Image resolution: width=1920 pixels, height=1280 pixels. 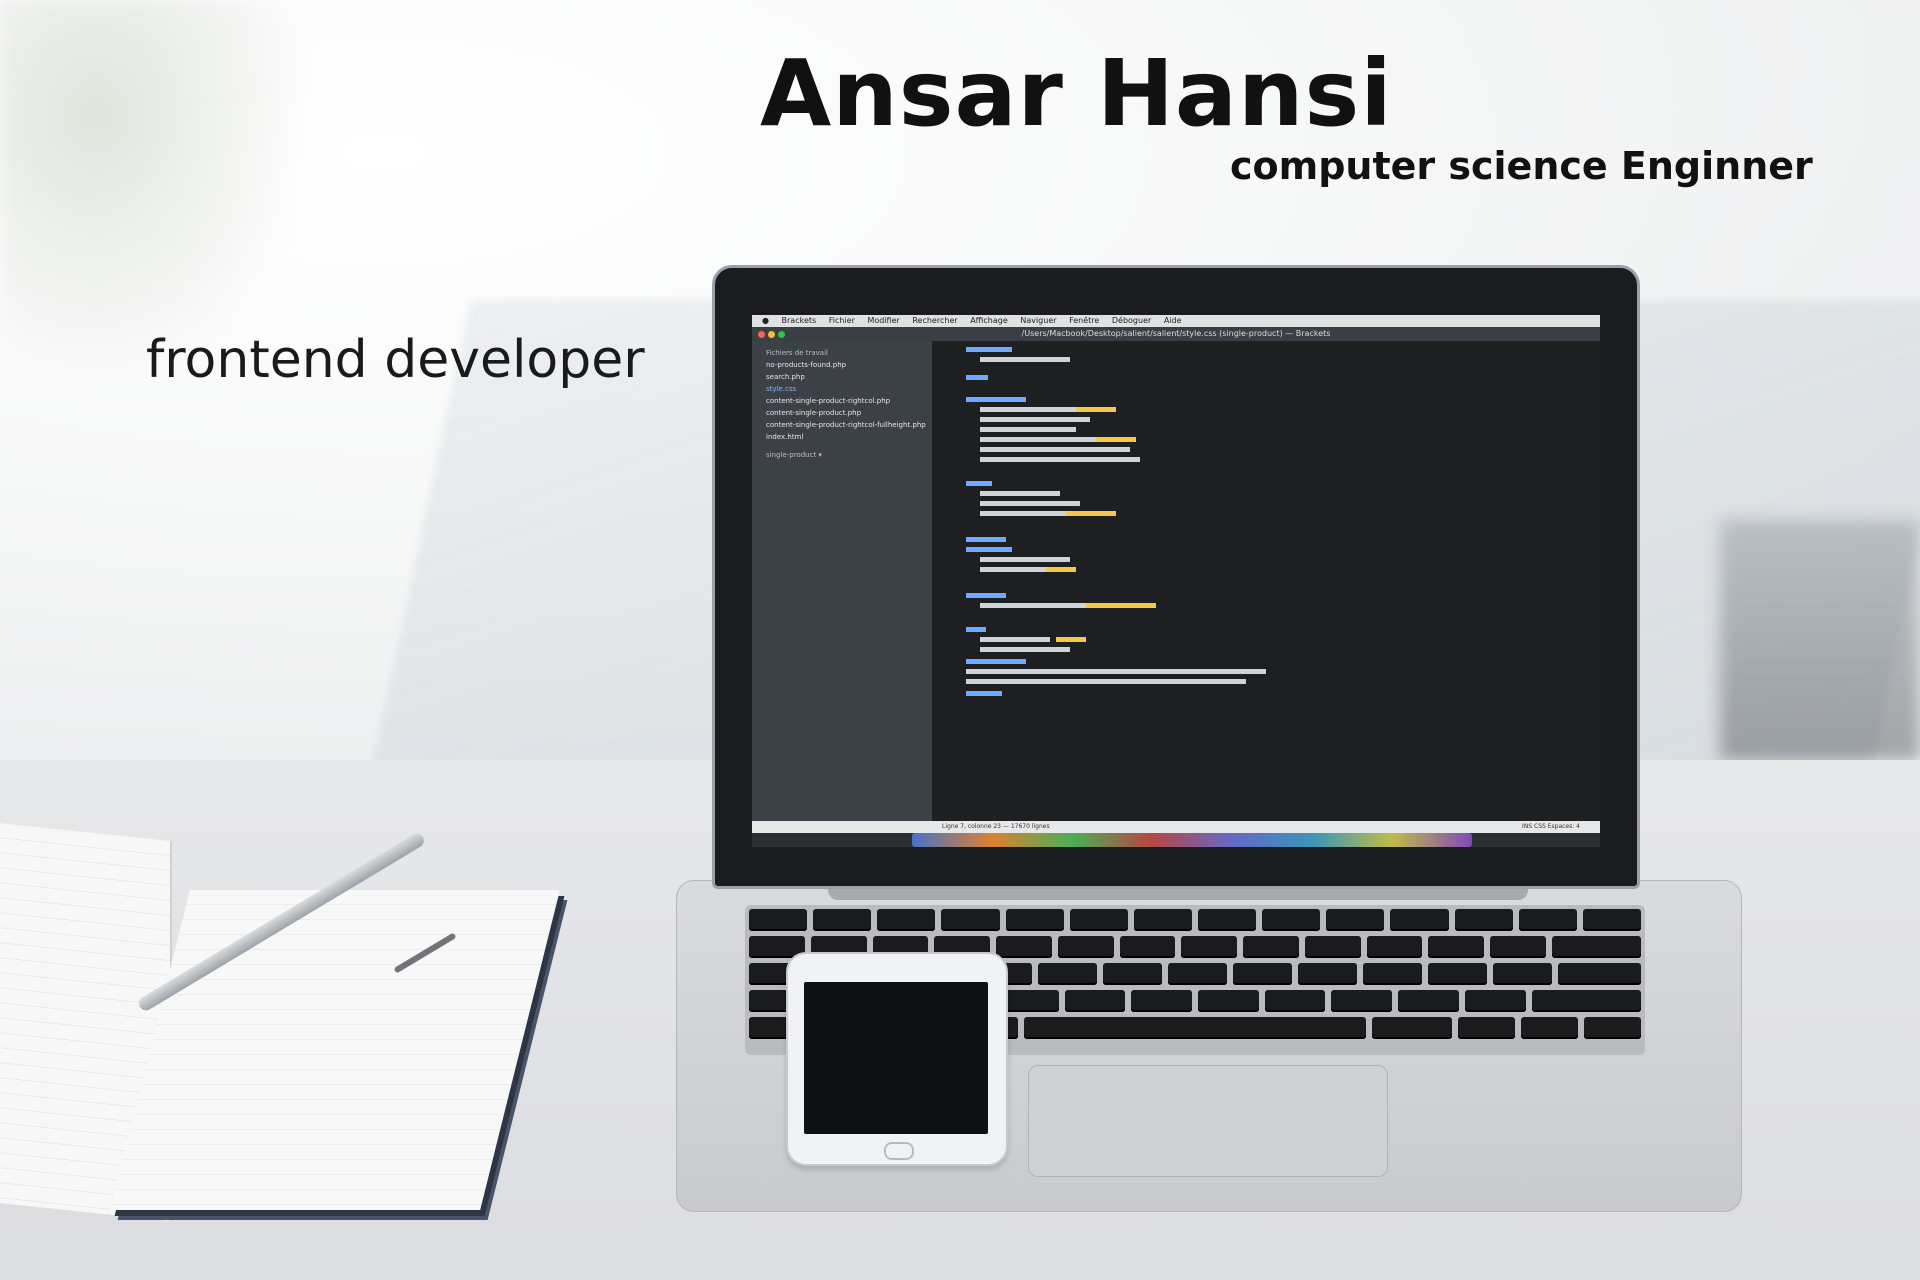 I want to click on laptop-trackpad, so click(x=1208, y=1121).